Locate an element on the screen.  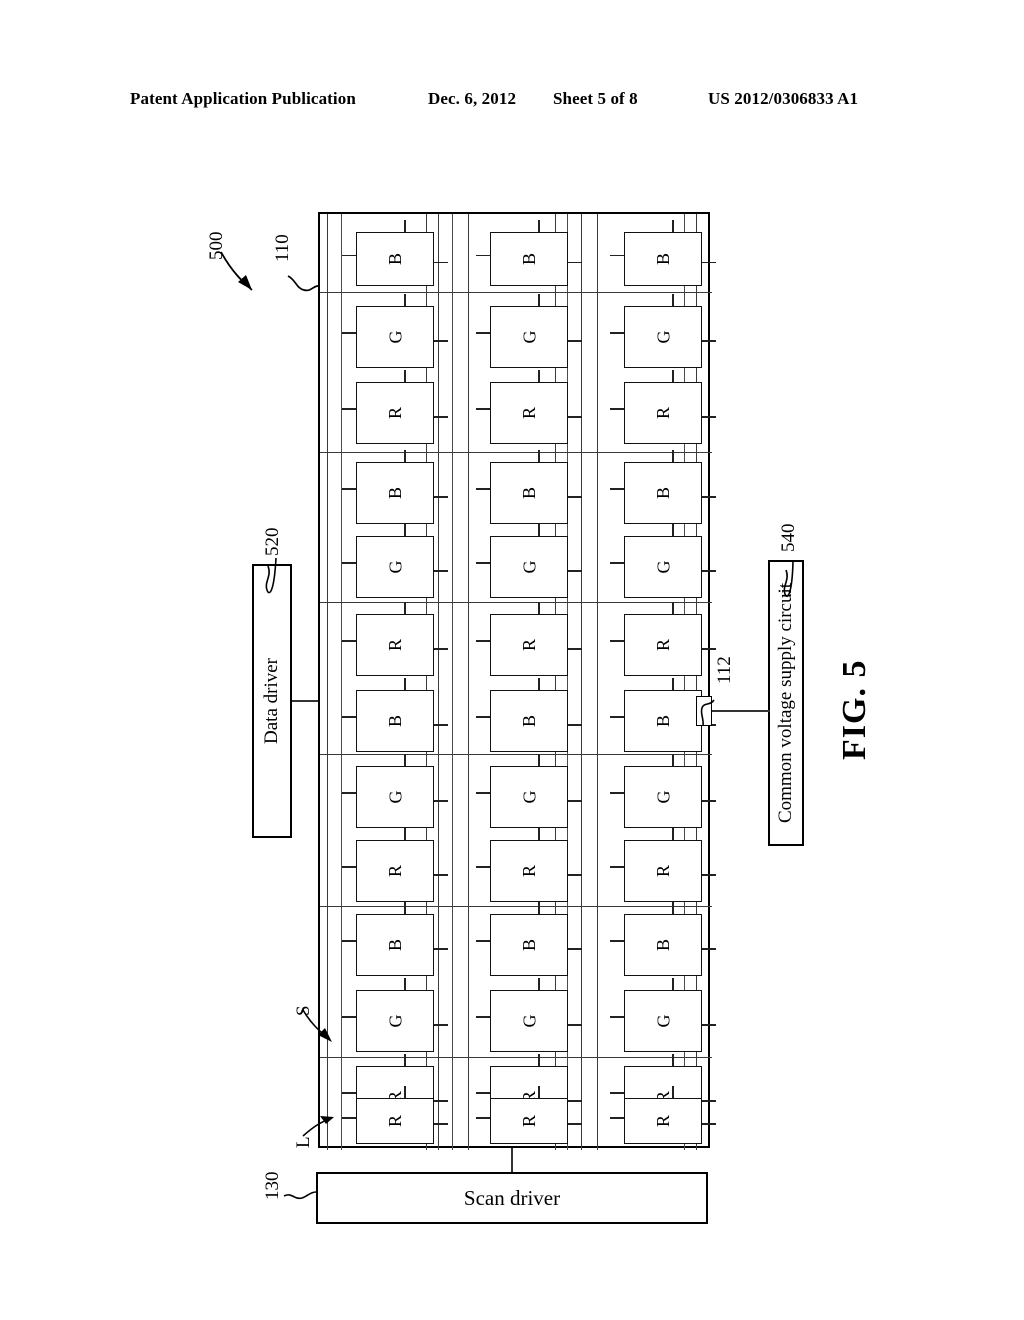
ref-L: L is located at coordinates (303, 1142).